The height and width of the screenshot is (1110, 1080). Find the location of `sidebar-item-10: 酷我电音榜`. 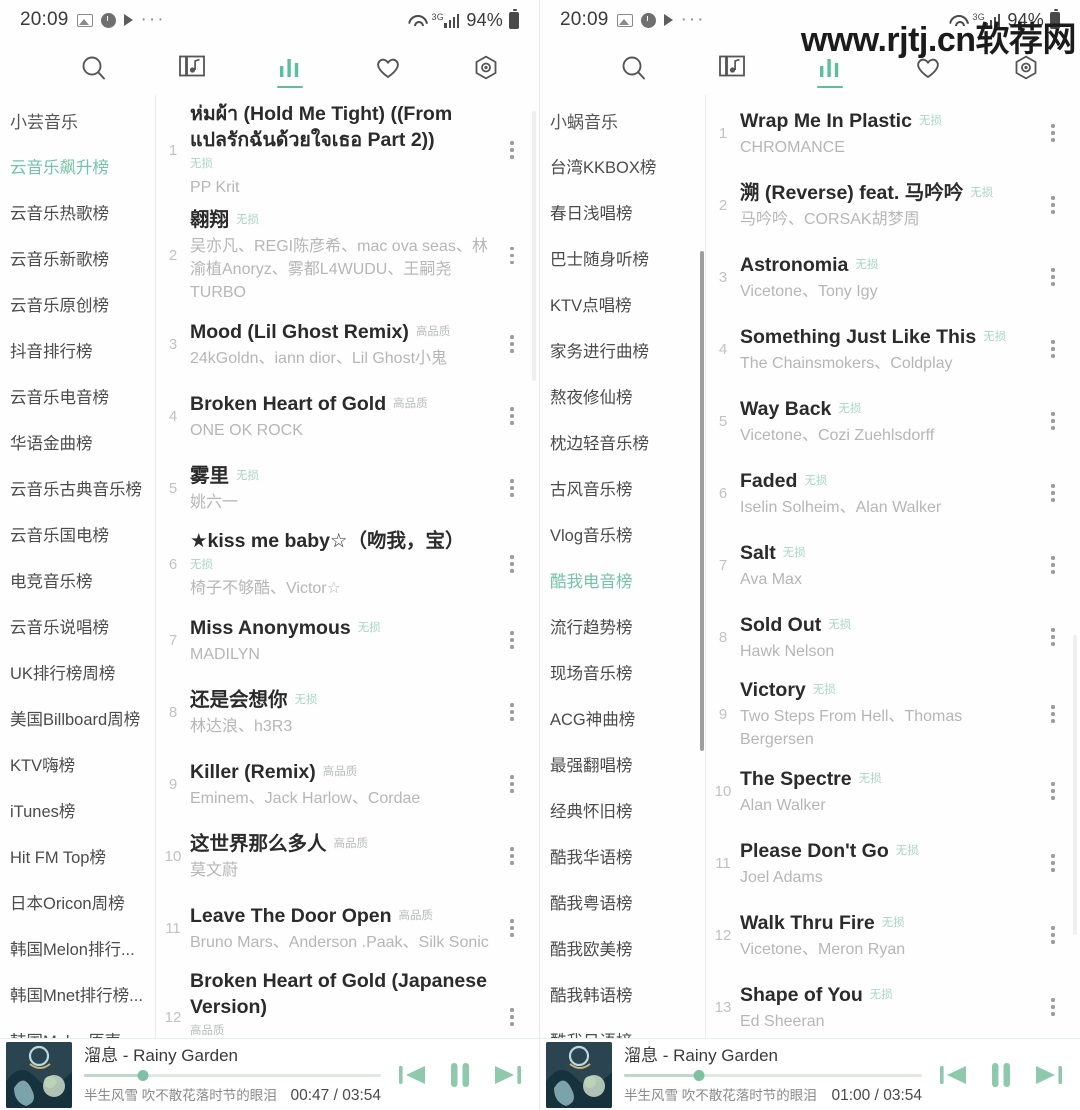

sidebar-item-10: 酷我电音榜 is located at coordinates (623, 582).